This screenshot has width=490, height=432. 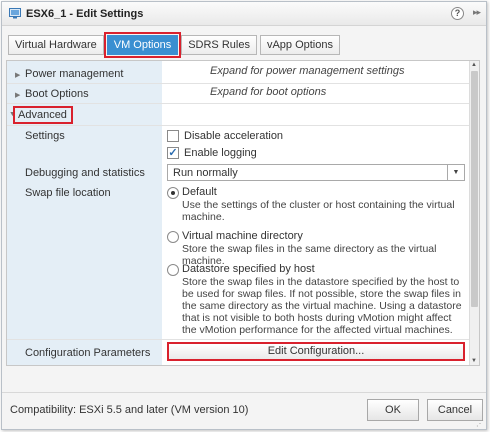 What do you see at coordinates (173, 270) in the screenshot?
I see `swap-datastore-host-radio` at bounding box center [173, 270].